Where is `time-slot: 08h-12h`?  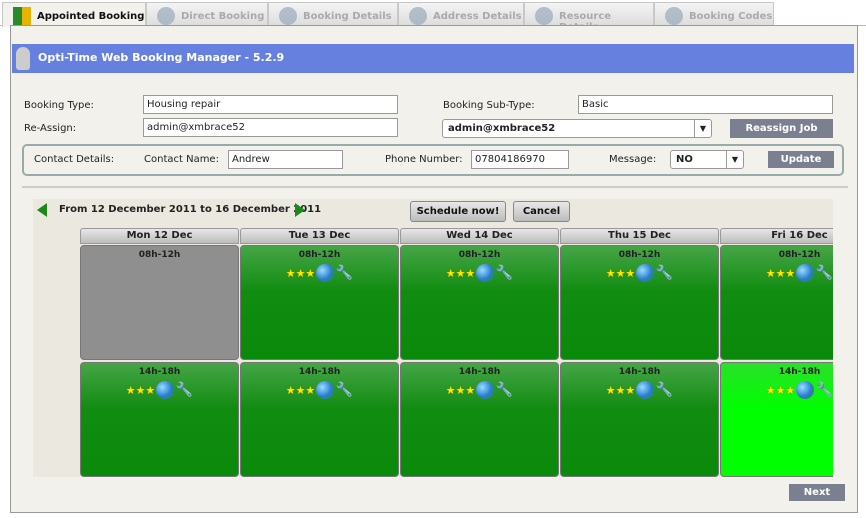 time-slot: 08h-12h is located at coordinates (159, 302).